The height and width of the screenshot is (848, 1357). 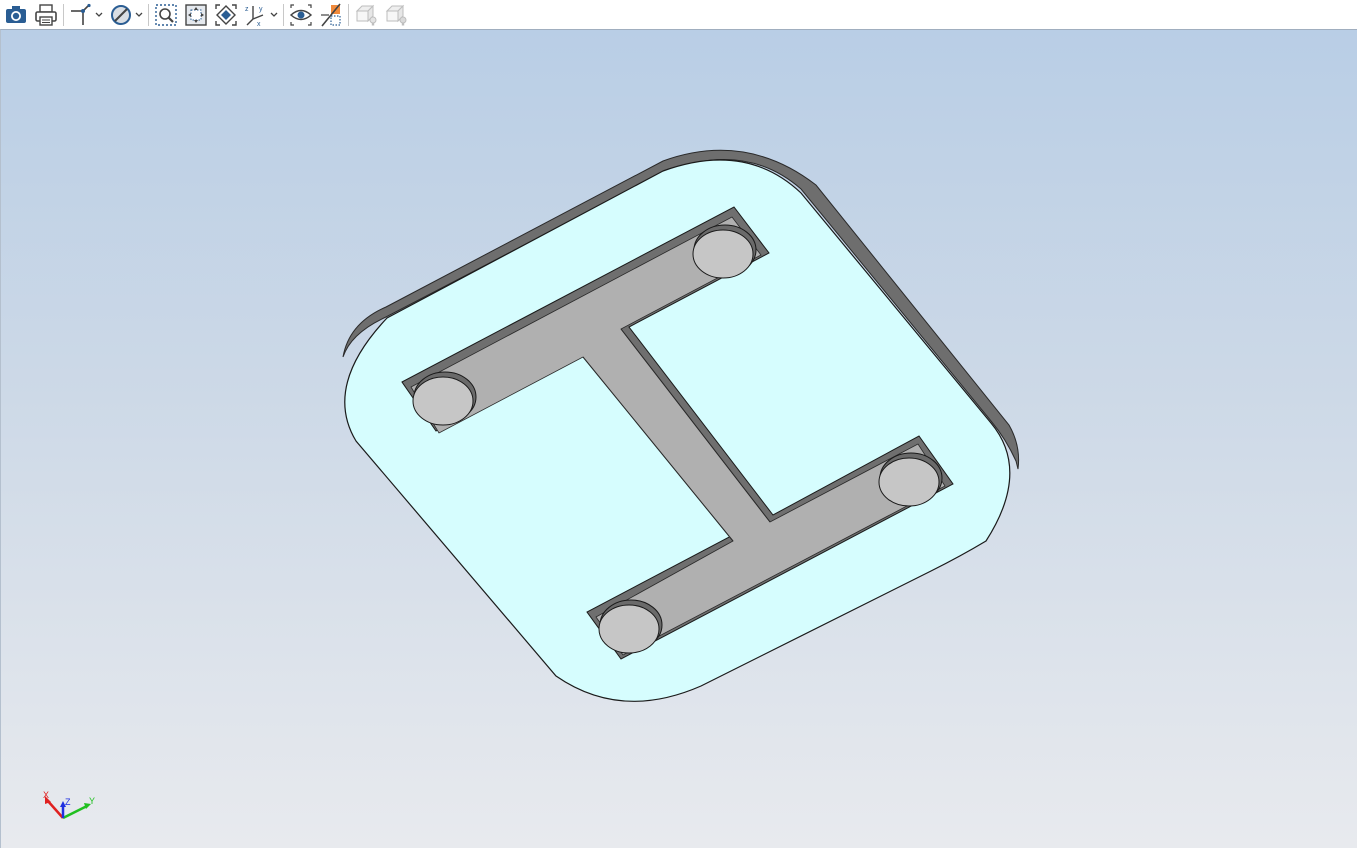 I want to click on display-style-button, so click(x=126, y=15).